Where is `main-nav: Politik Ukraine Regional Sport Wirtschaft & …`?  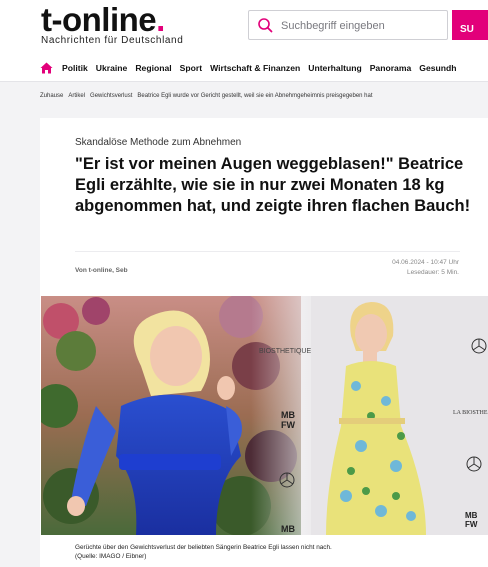 main-nav: Politik Ukraine Regional Sport Wirtschaft & … is located at coordinates (244, 69).